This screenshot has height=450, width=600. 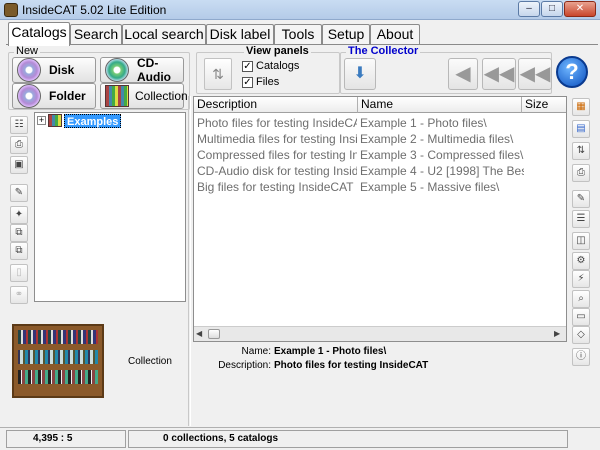 I want to click on sort-icon: ⇅, so click(x=581, y=151).